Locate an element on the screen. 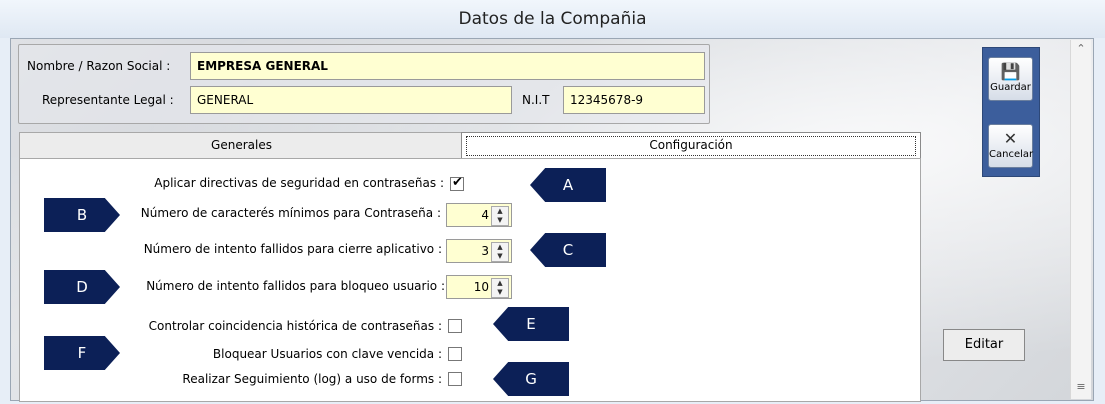 The width and height of the screenshot is (1105, 404). spinner-close-attempts: 3 ▲ ▼ is located at coordinates (479, 251).